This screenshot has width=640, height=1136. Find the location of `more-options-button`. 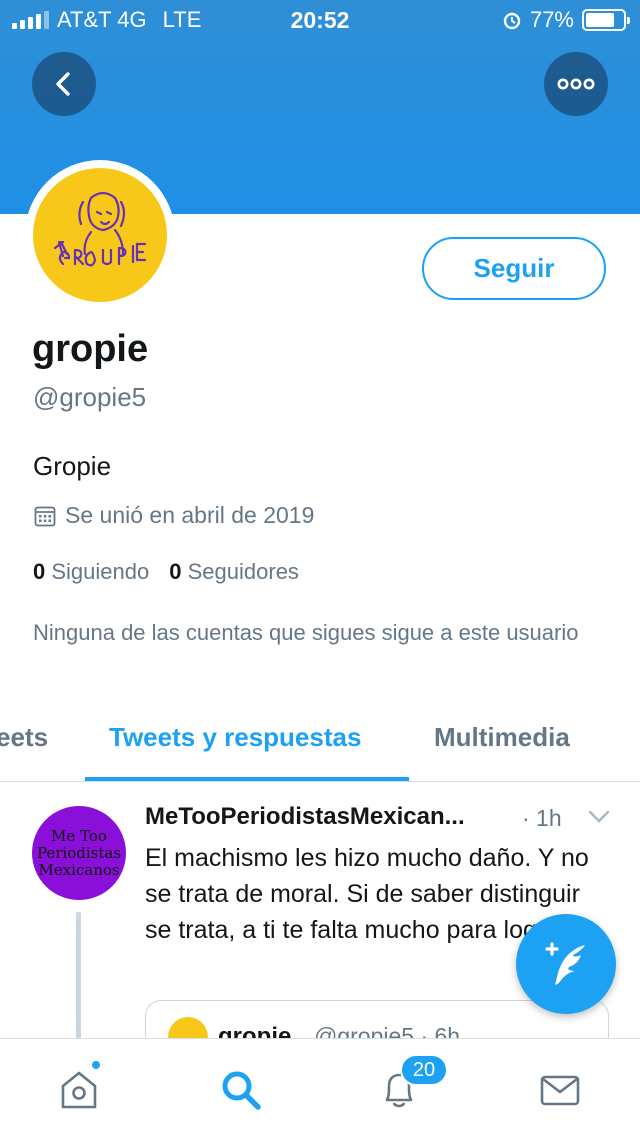

more-options-button is located at coordinates (576, 84).